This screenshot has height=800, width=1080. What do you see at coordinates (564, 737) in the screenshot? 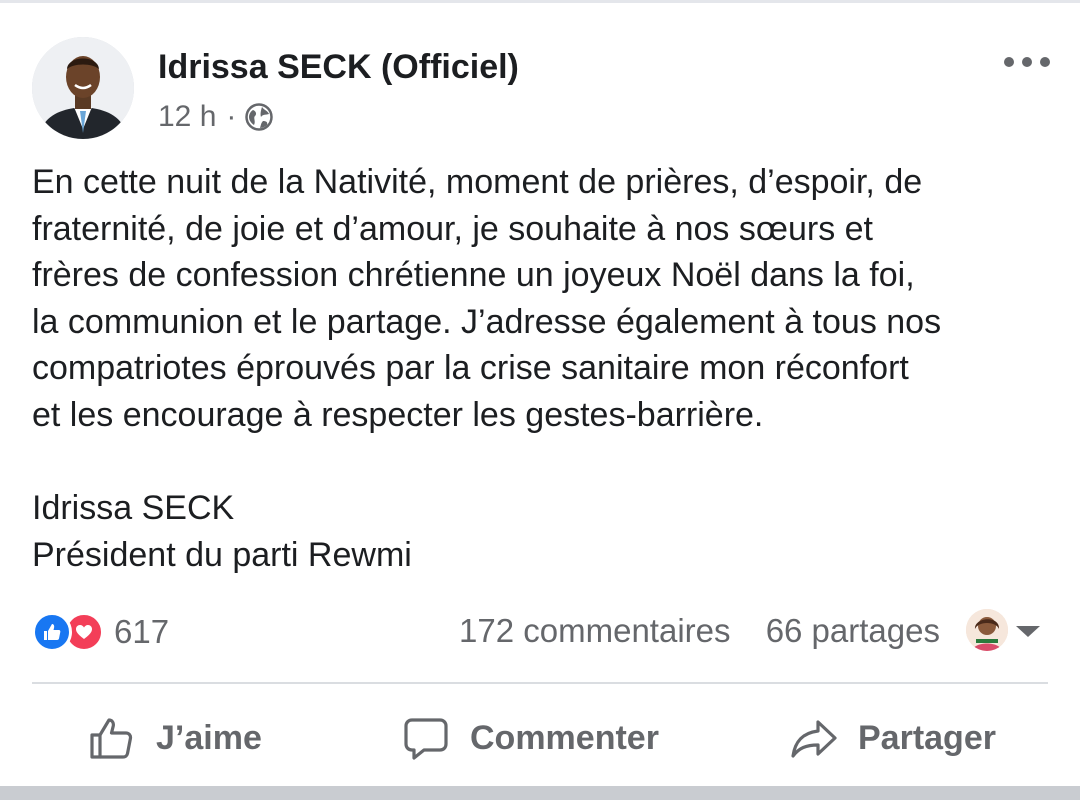
I see `comment-button-label: Commenter` at bounding box center [564, 737].